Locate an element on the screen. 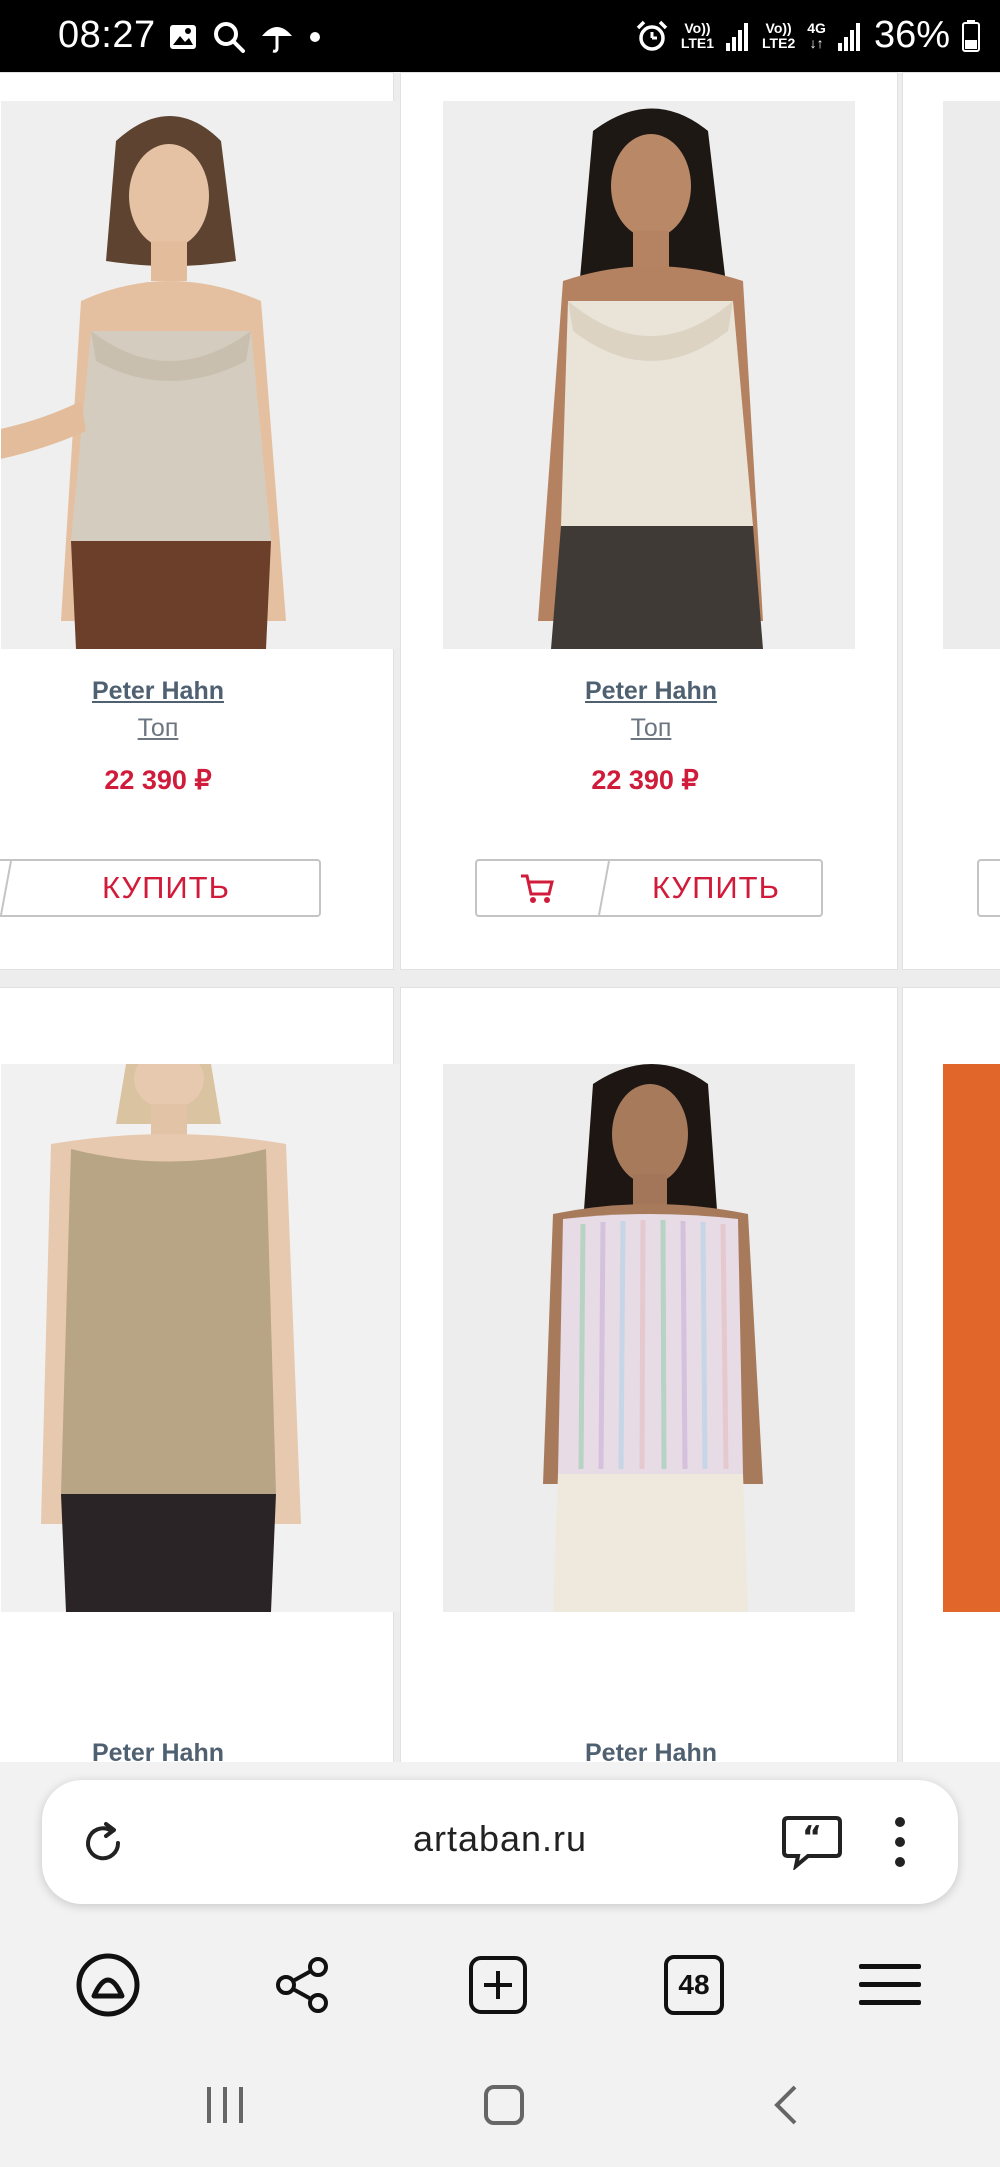 This screenshot has width=1000, height=2167. gallery-icon is located at coordinates (183, 37).